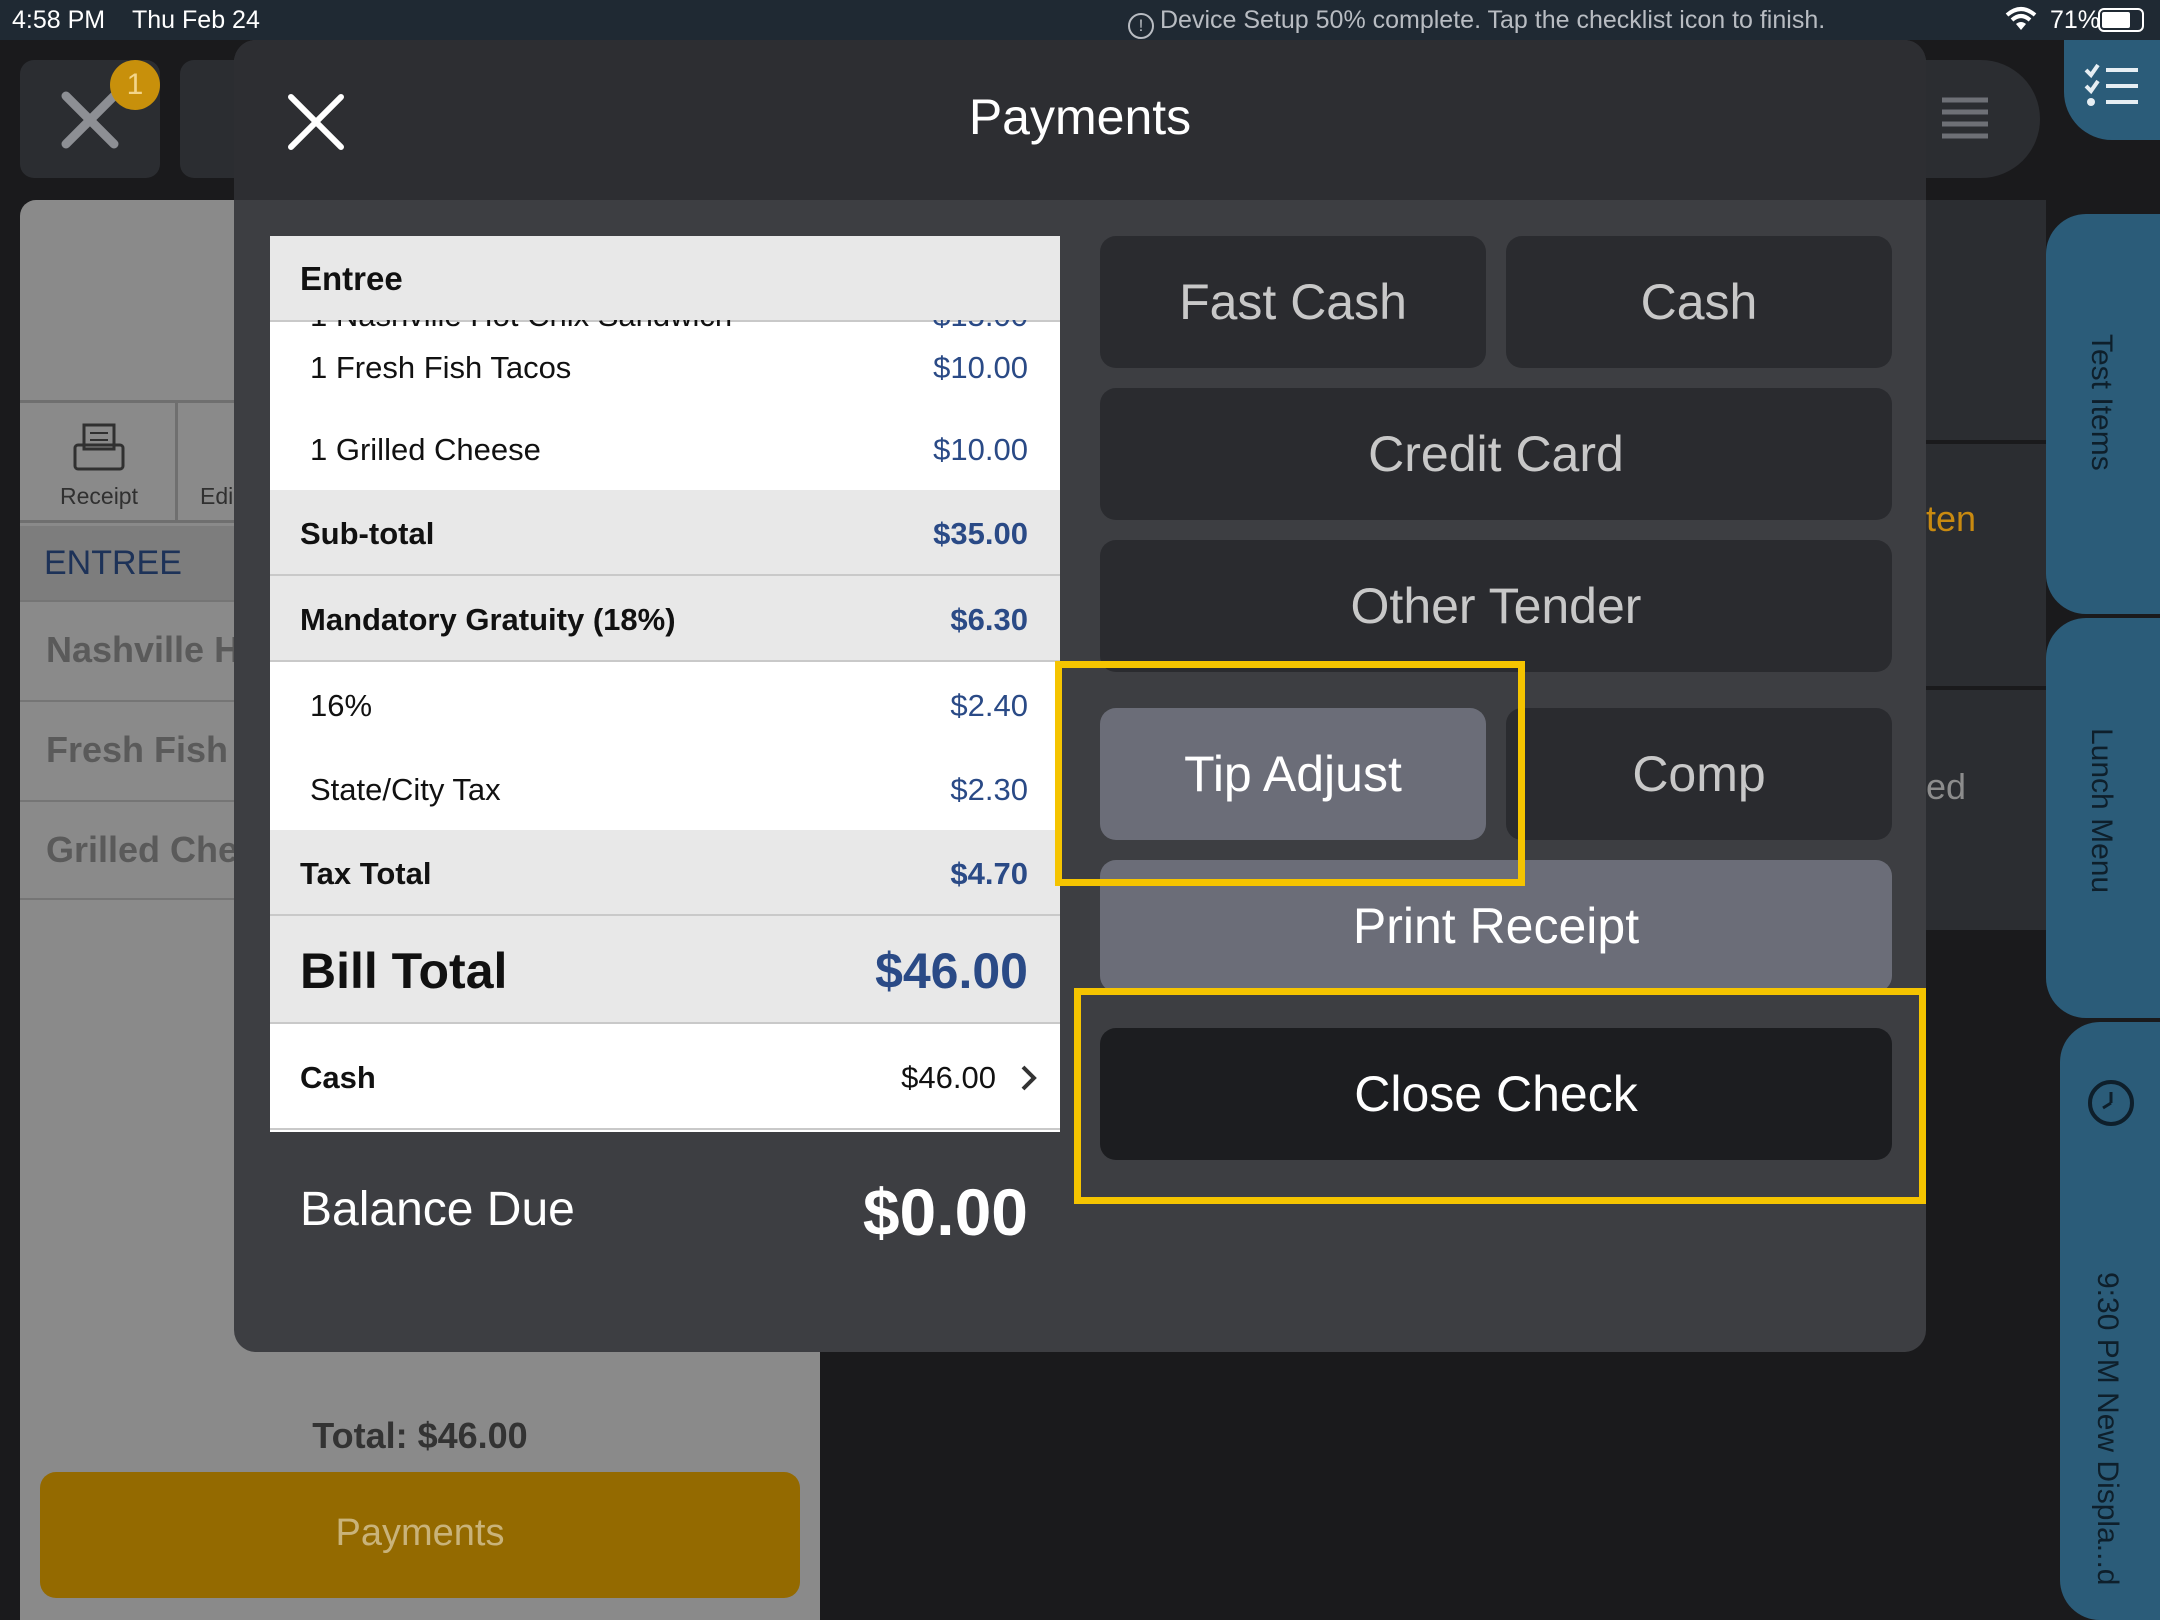  Describe the element at coordinates (980, 533) in the screenshot. I see `subtotal-value: $35.00` at that location.